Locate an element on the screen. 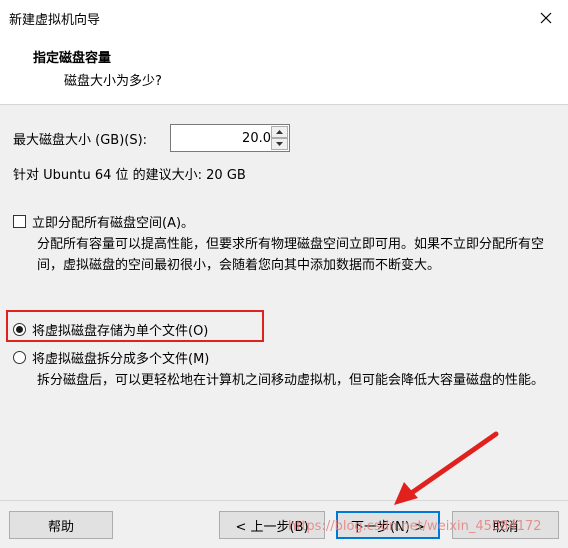  stepper-up-button is located at coordinates (279, 132).